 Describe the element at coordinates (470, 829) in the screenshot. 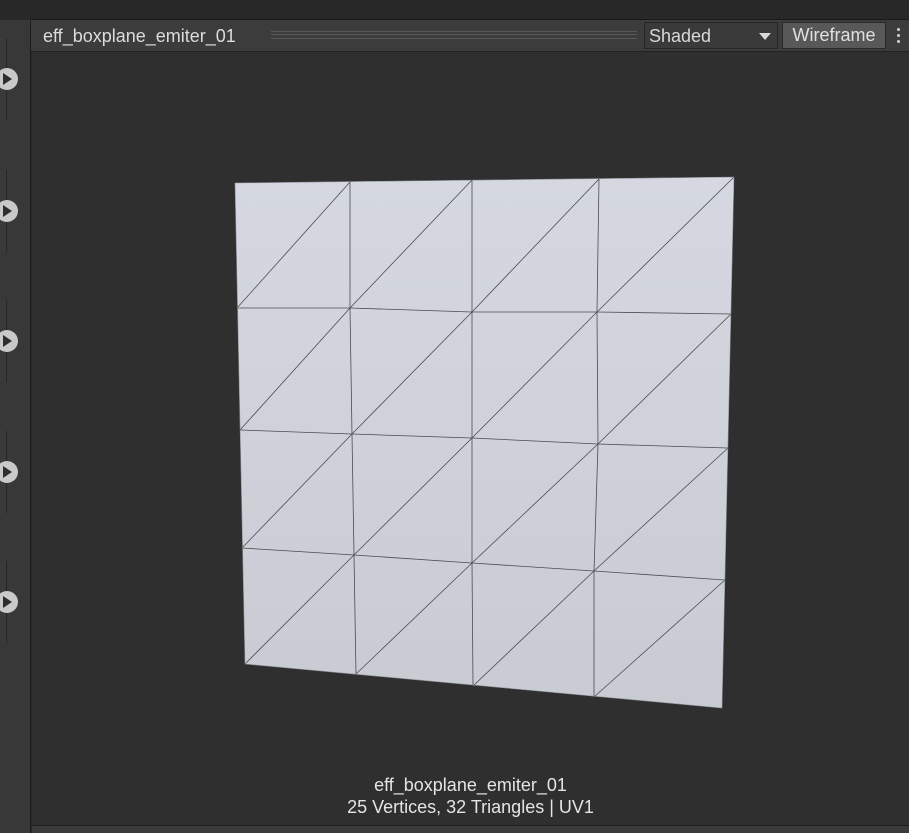

I see `bottom-band` at that location.